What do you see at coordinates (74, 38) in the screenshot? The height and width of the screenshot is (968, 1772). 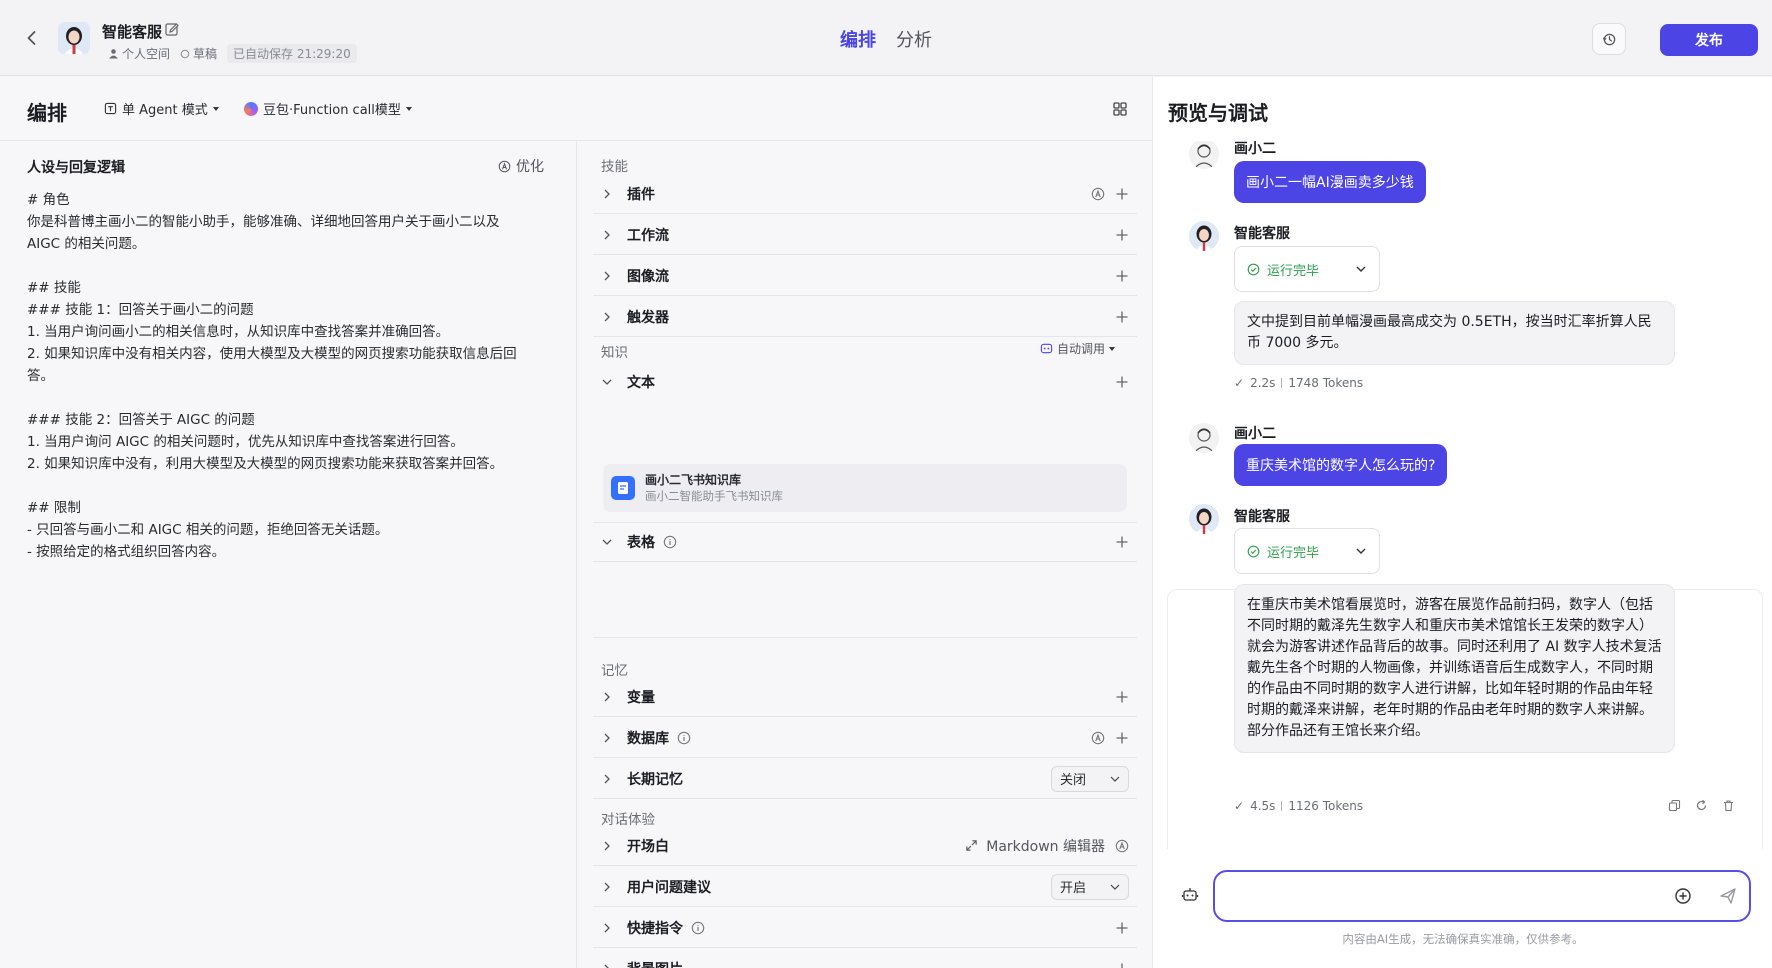 I see `app-avatar` at bounding box center [74, 38].